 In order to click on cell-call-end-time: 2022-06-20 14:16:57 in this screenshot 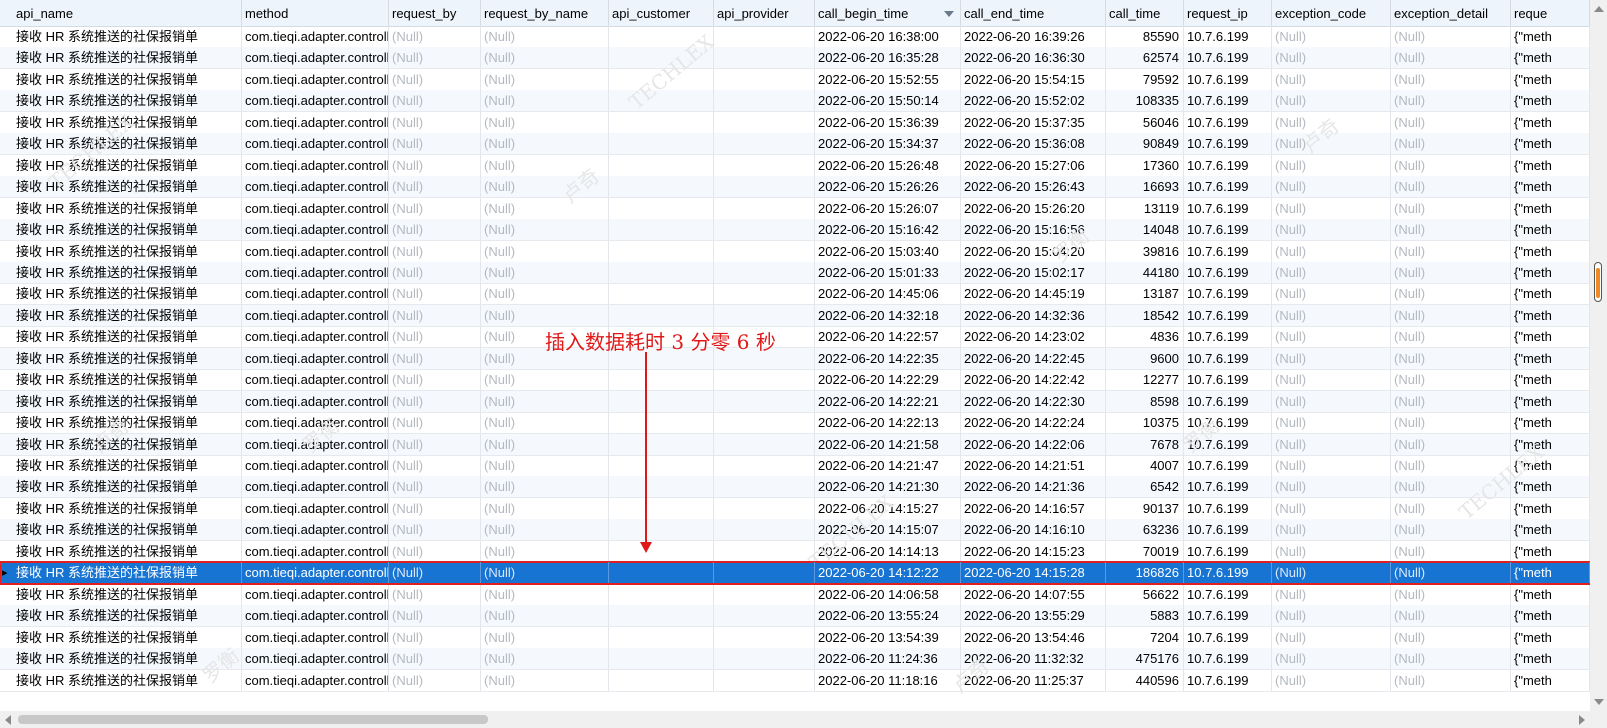, I will do `click(1033, 508)`.